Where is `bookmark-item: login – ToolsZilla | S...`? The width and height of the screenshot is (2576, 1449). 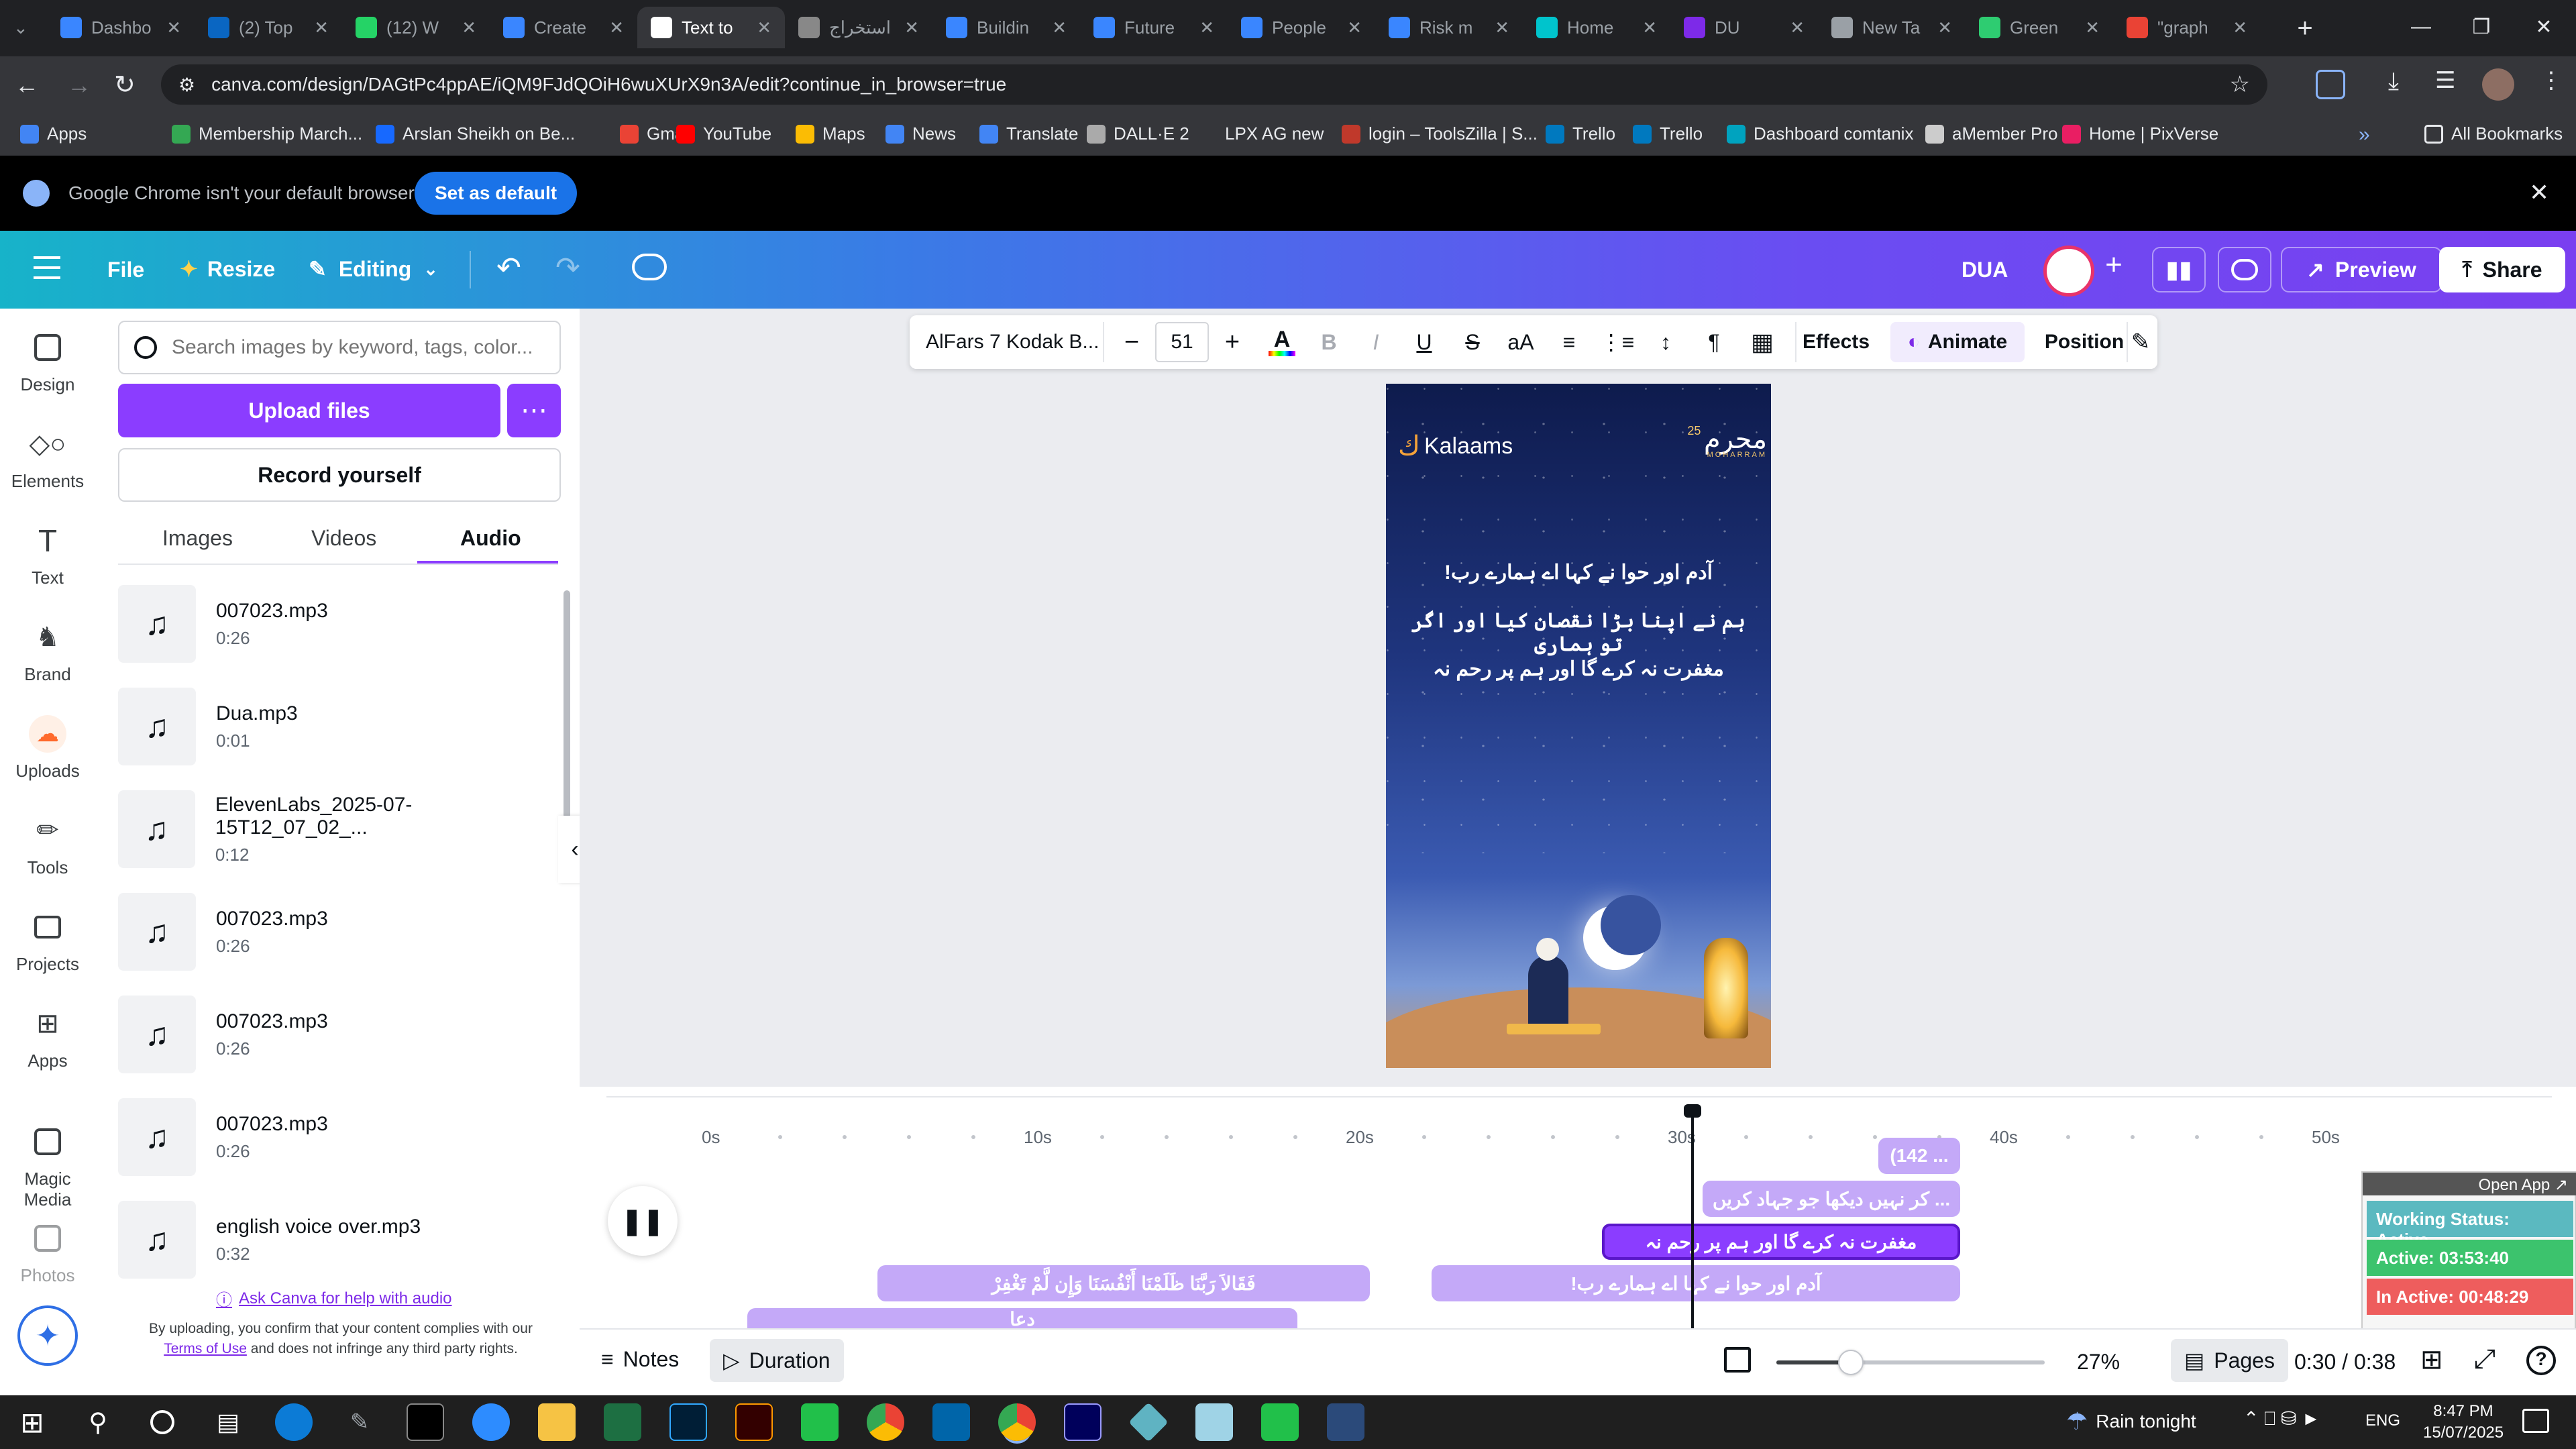 bookmark-item: login – ToolsZilla | S... is located at coordinates (1440, 133).